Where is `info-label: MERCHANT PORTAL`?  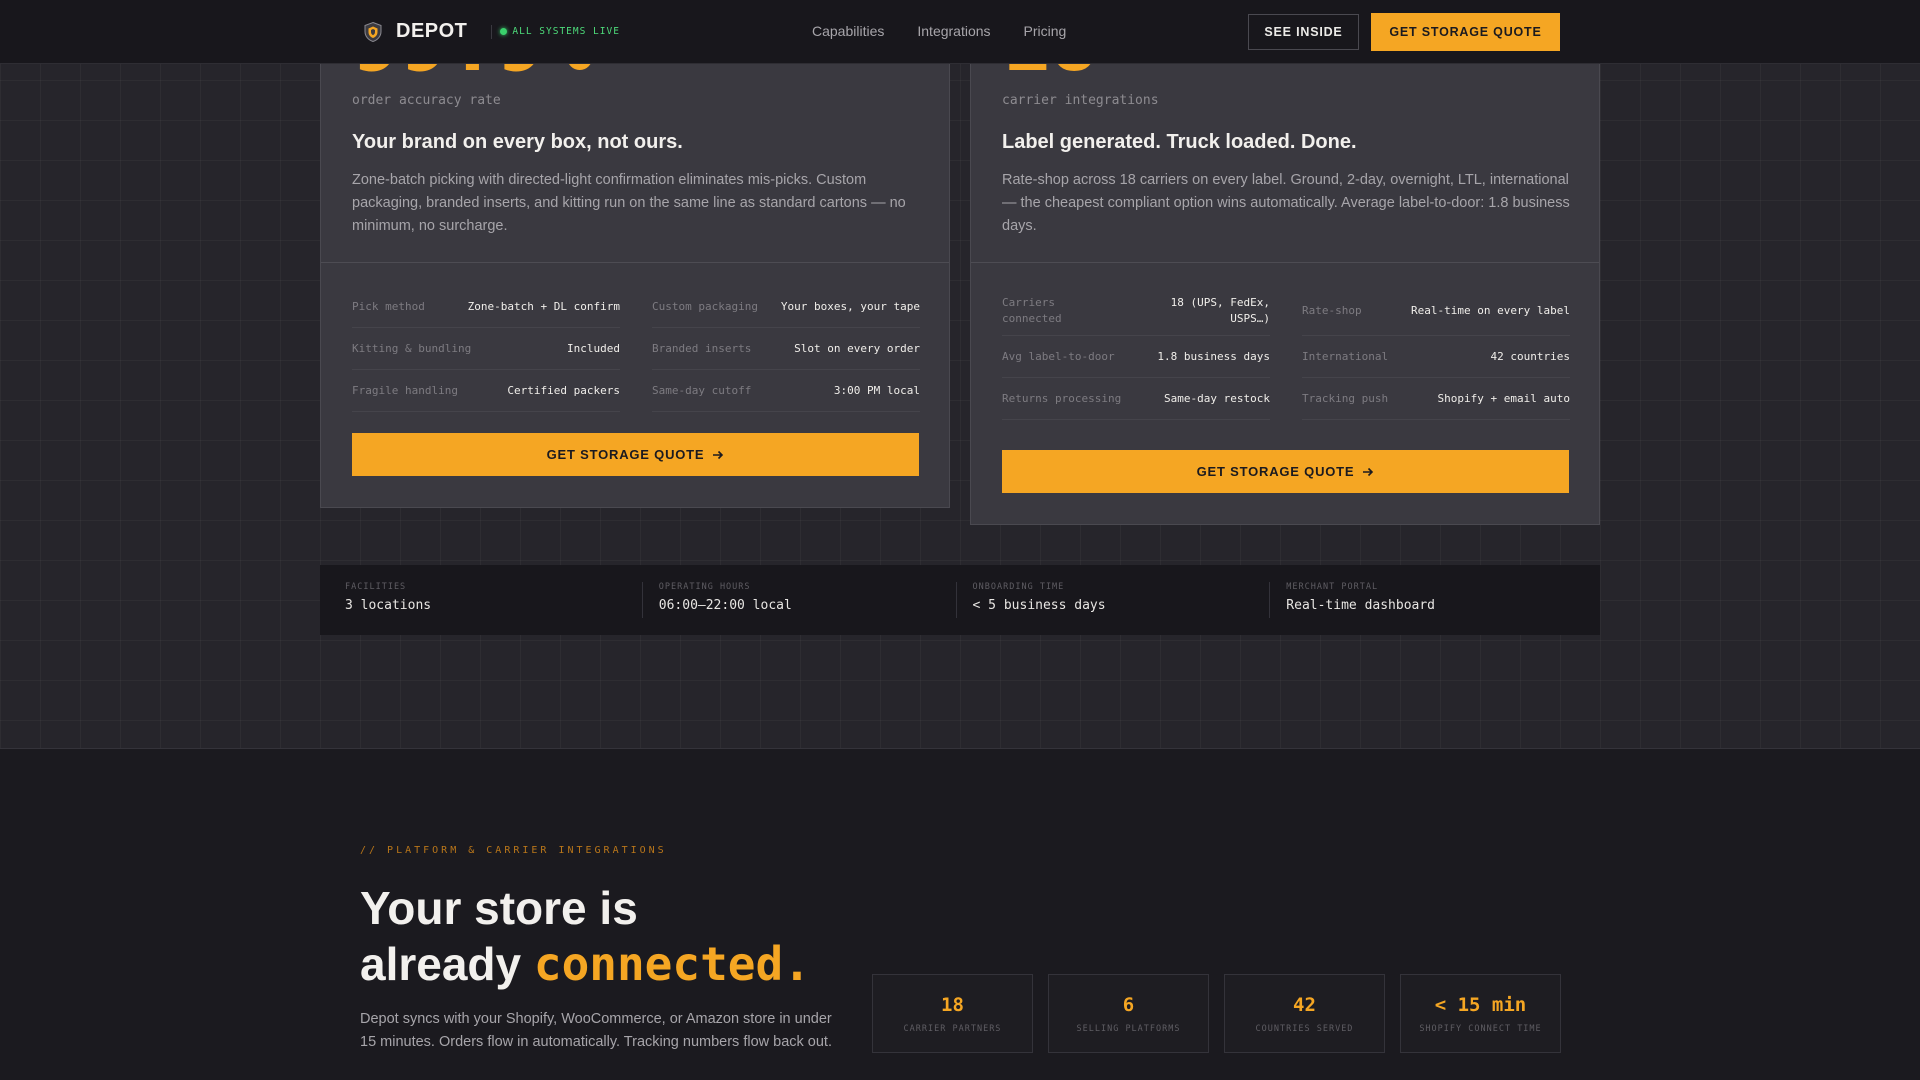
info-label: MERCHANT PORTAL is located at coordinates (1332, 587).